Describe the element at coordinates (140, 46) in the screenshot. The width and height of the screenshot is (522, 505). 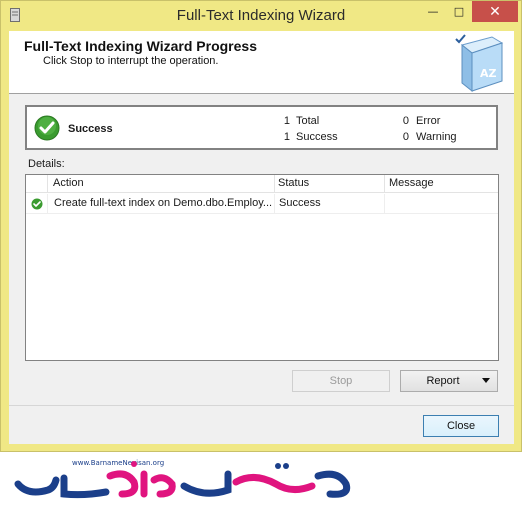
I see `page-title: Full-Text Indexing Wizard Progress` at that location.